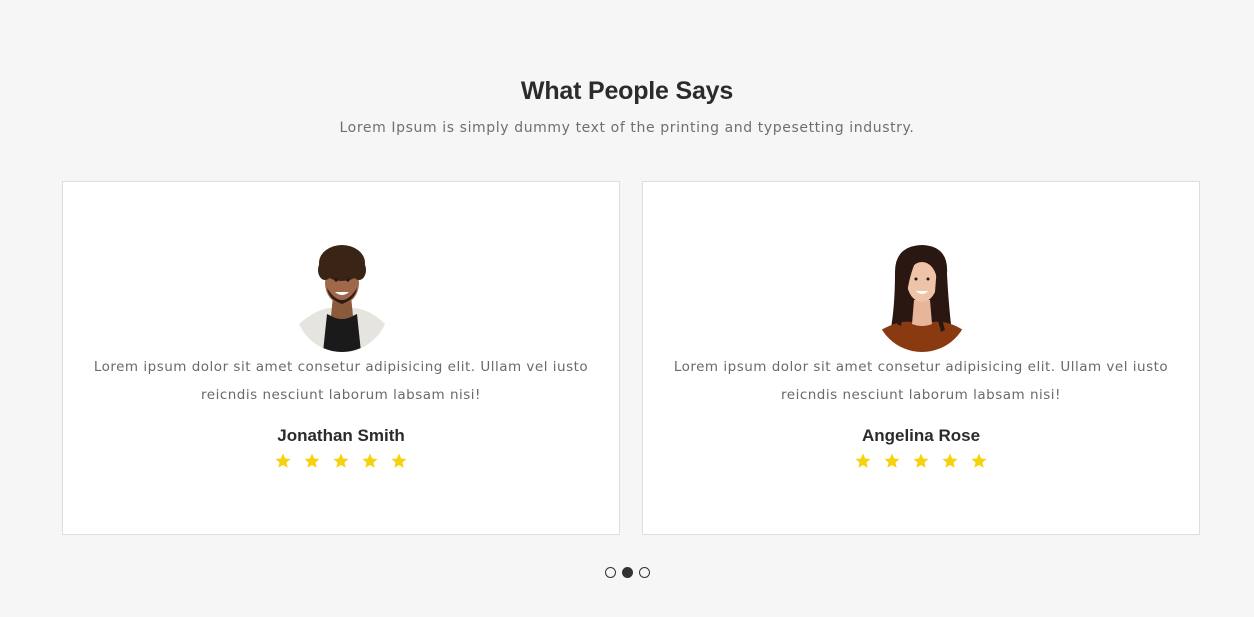  I want to click on carousel-pagination, so click(627, 572).